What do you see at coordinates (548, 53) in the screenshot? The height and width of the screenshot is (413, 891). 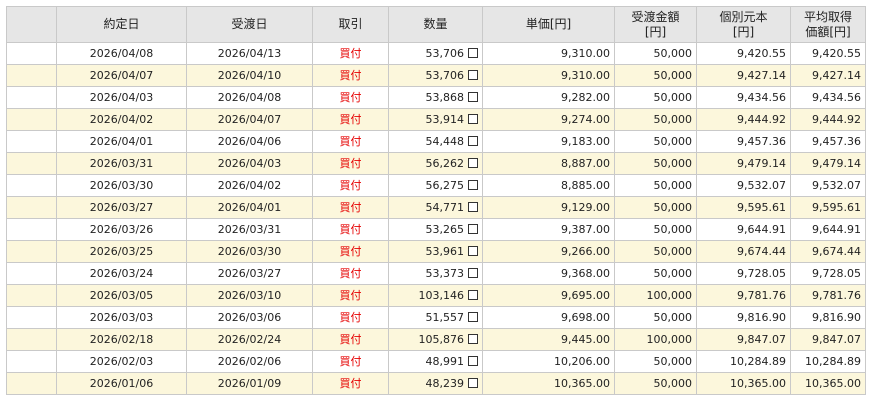 I see `unit-price-cell: 9,310.00` at bounding box center [548, 53].